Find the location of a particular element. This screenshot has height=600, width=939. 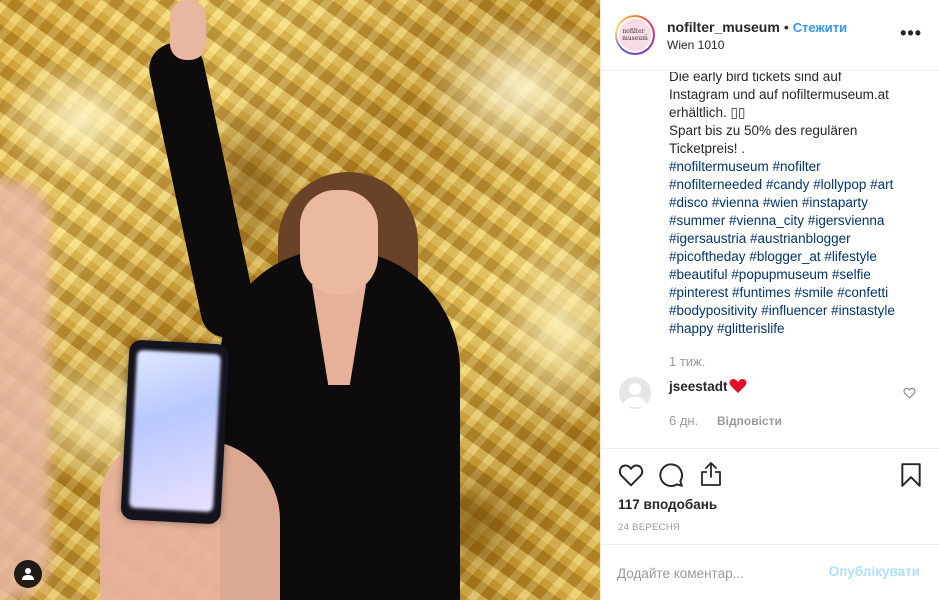

red-heart-emoji-icon is located at coordinates (738, 388).